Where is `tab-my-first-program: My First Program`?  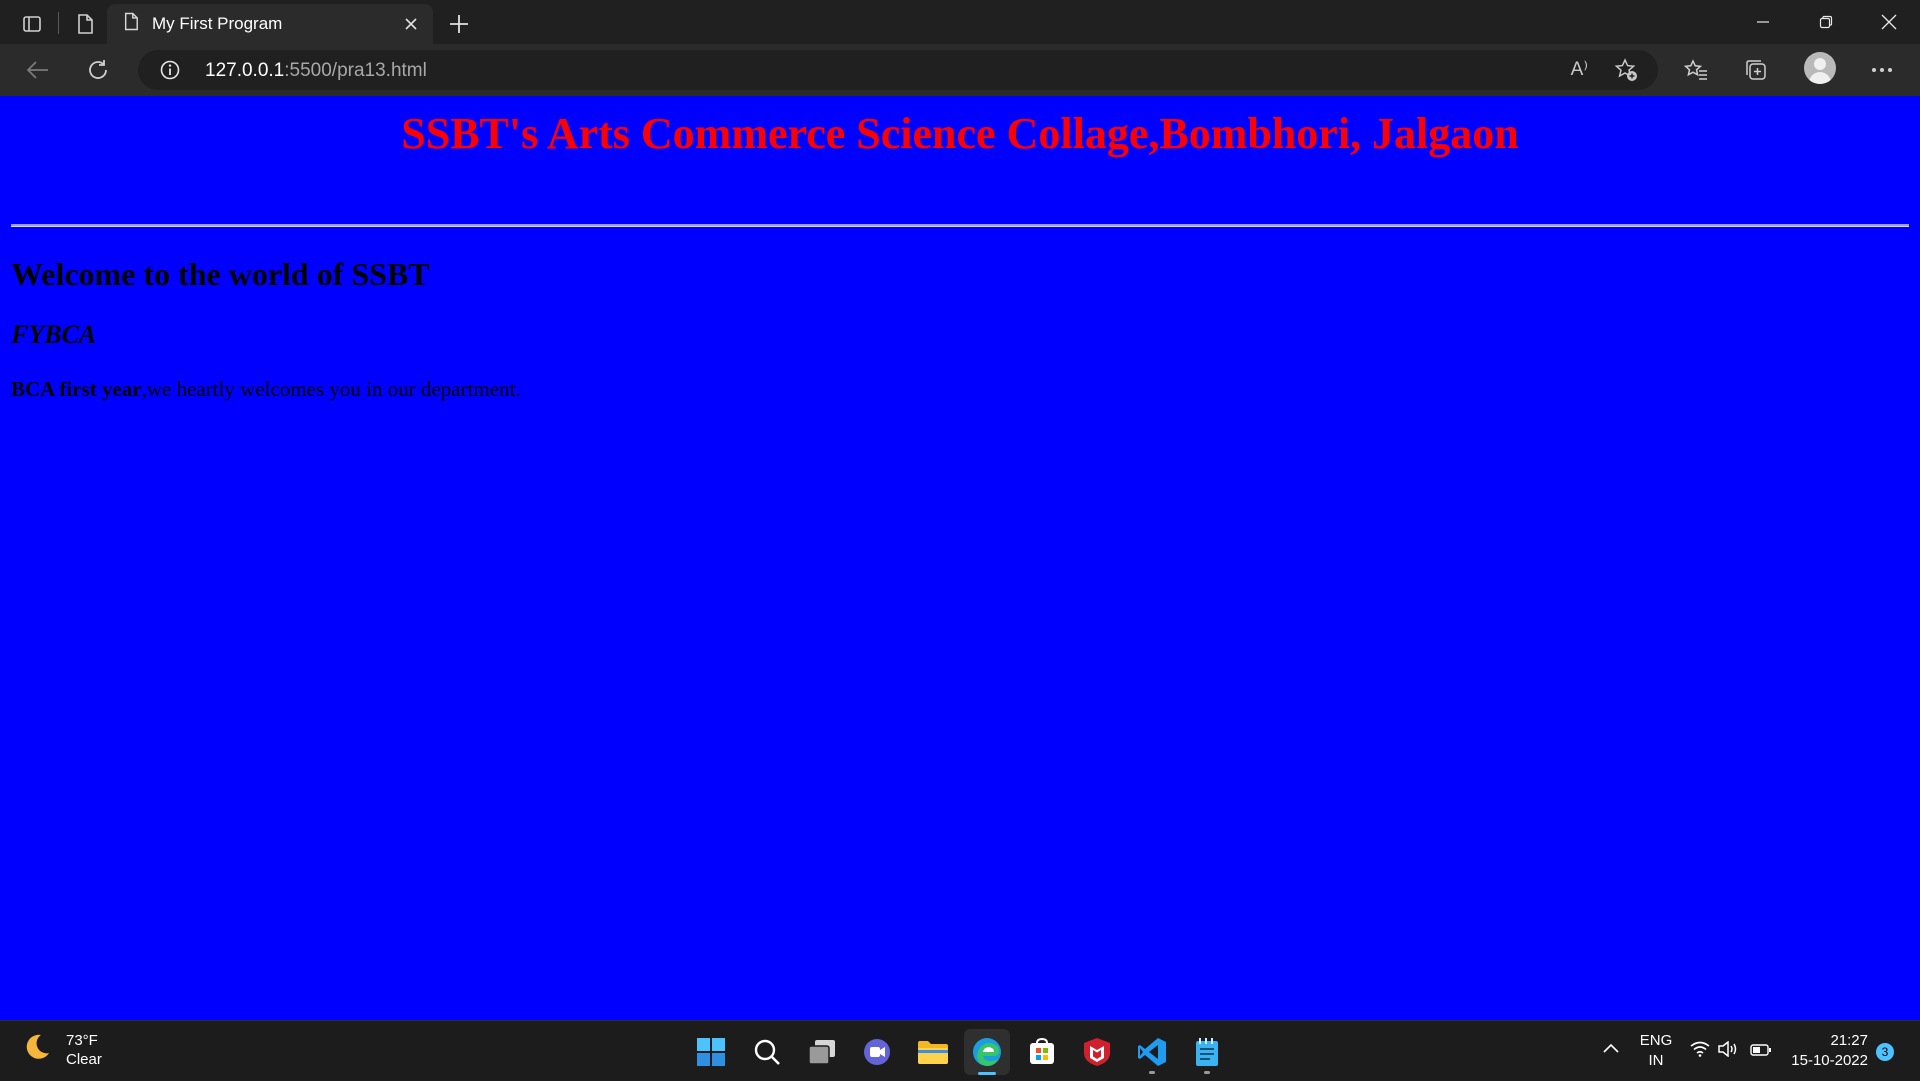 tab-my-first-program: My First Program is located at coordinates (270, 24).